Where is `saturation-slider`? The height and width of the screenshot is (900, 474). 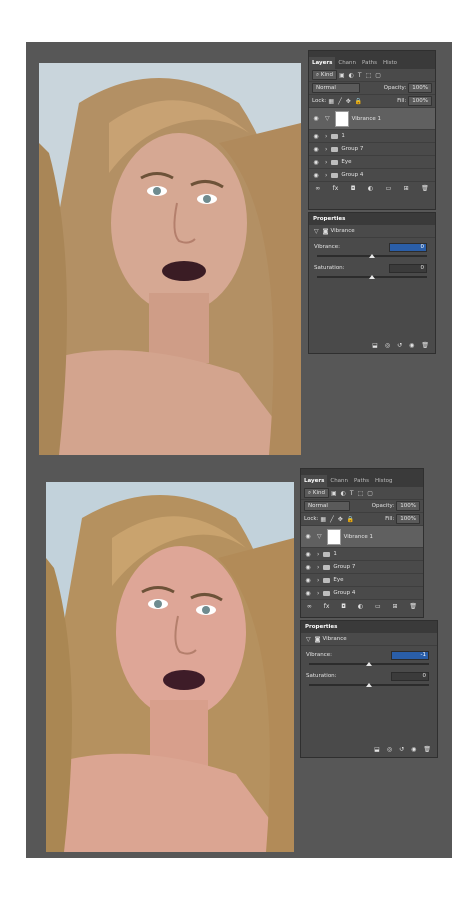
saturation-slider is located at coordinates (369, 685).